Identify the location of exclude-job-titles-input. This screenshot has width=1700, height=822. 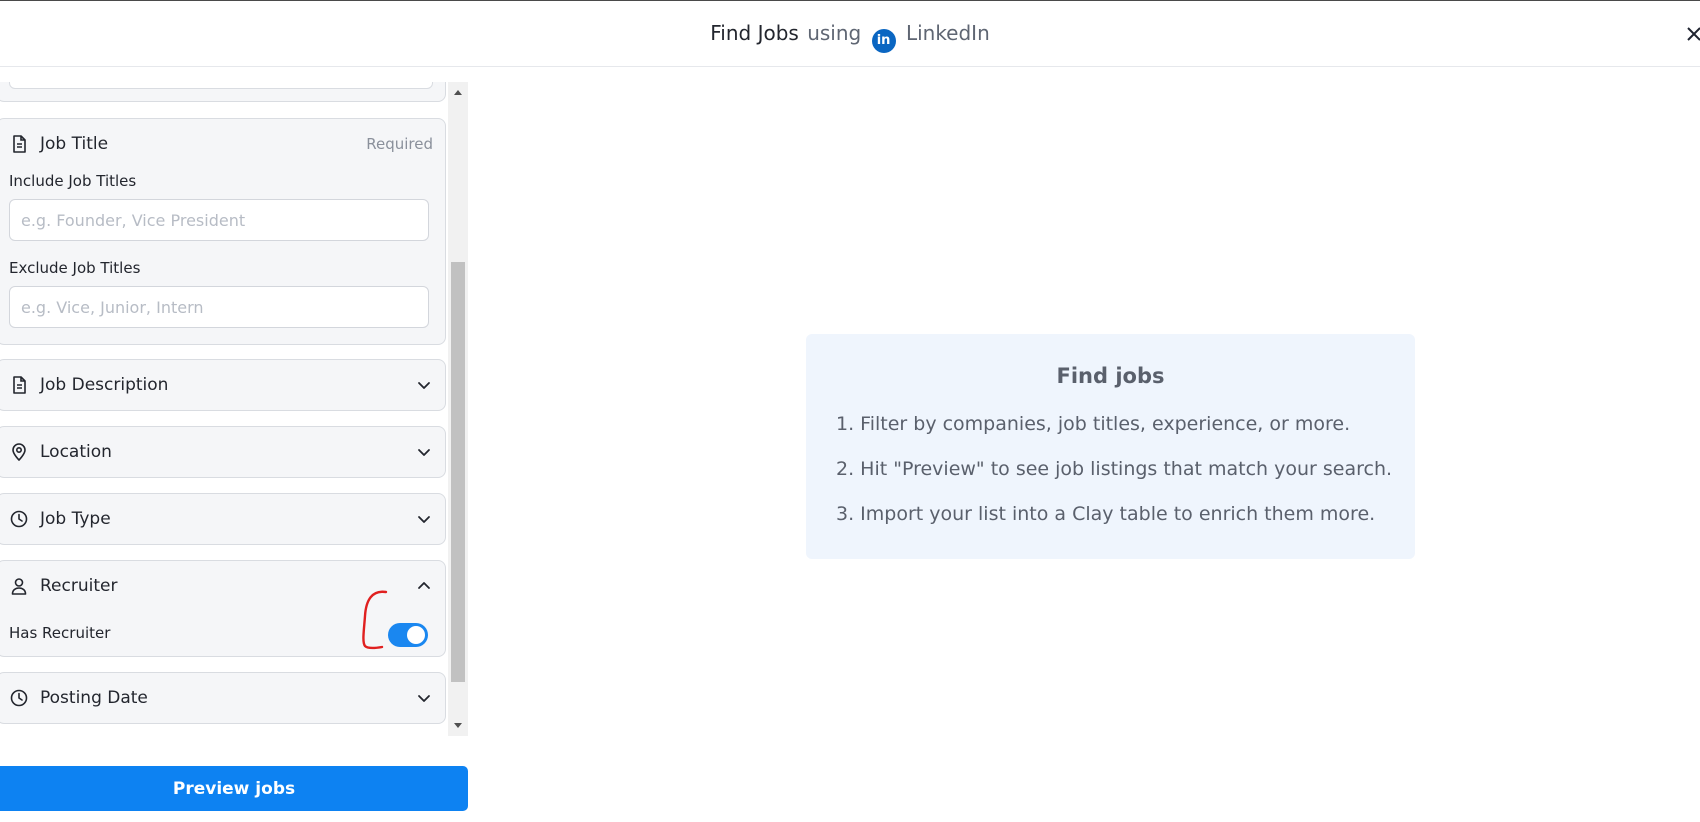
(219, 307).